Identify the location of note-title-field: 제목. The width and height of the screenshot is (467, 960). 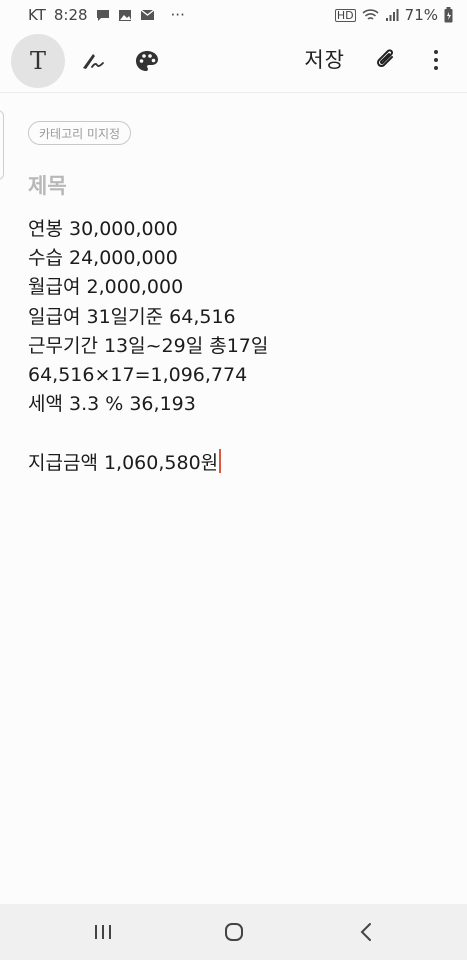
(47, 185).